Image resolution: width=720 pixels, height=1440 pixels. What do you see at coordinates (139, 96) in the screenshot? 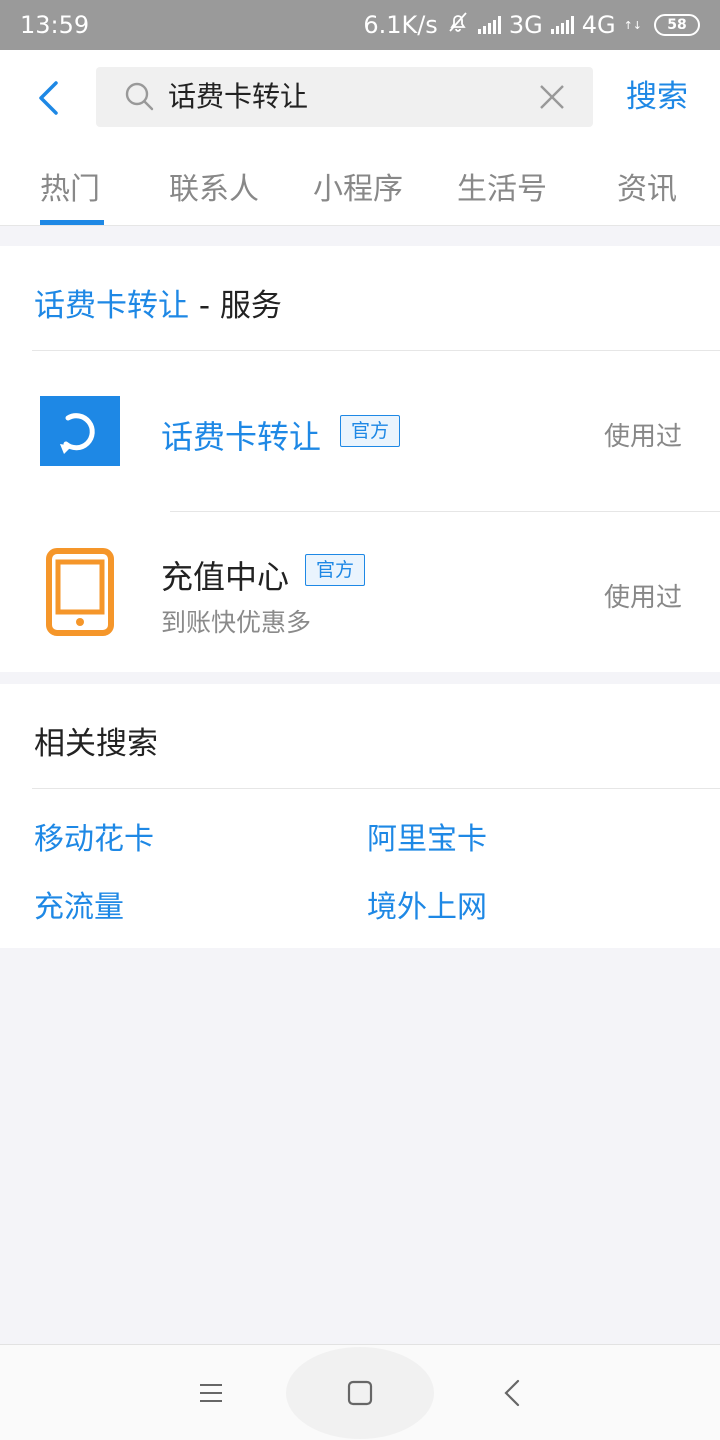
I see `search-icon` at bounding box center [139, 96].